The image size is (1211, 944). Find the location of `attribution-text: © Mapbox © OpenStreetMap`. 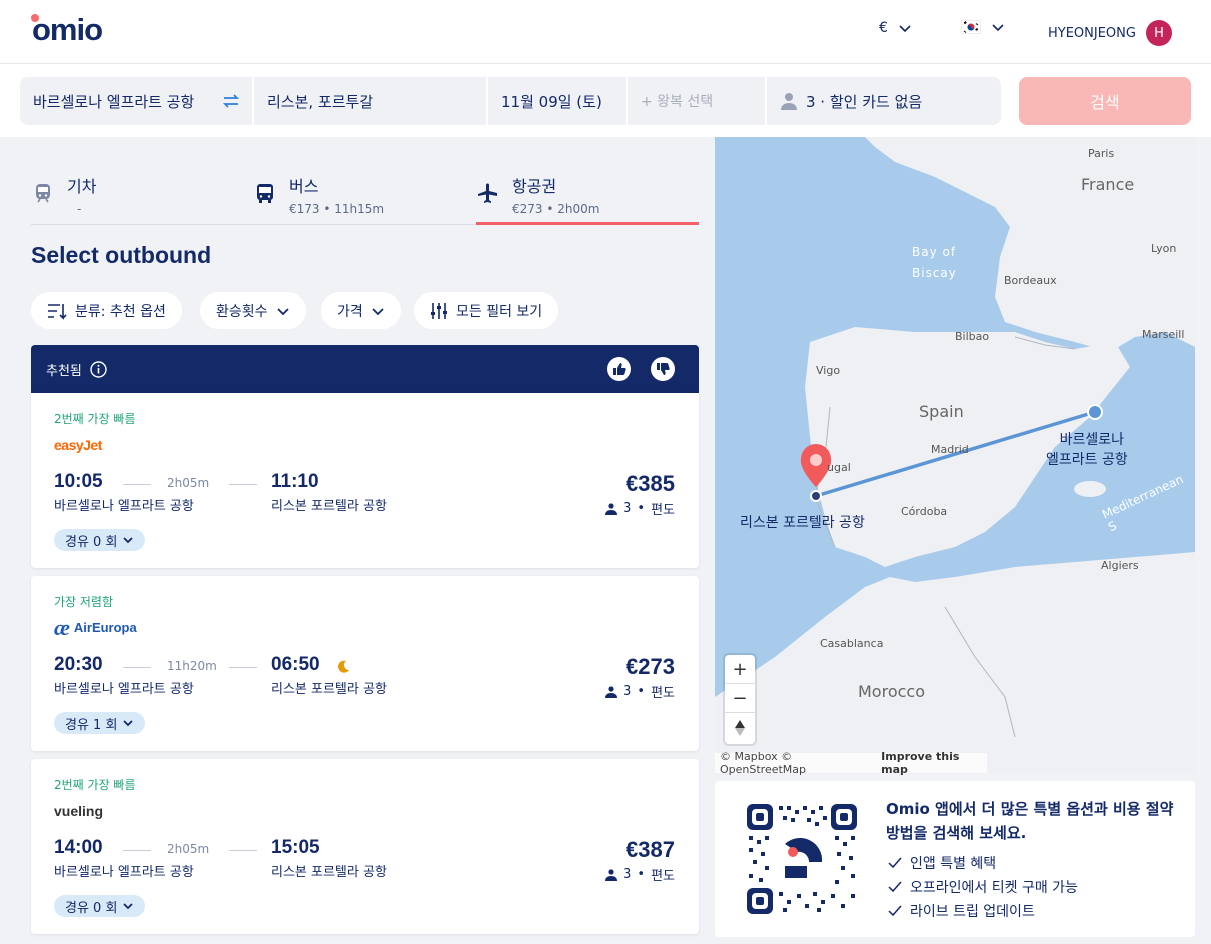

attribution-text: © Mapbox © OpenStreetMap is located at coordinates (798, 763).